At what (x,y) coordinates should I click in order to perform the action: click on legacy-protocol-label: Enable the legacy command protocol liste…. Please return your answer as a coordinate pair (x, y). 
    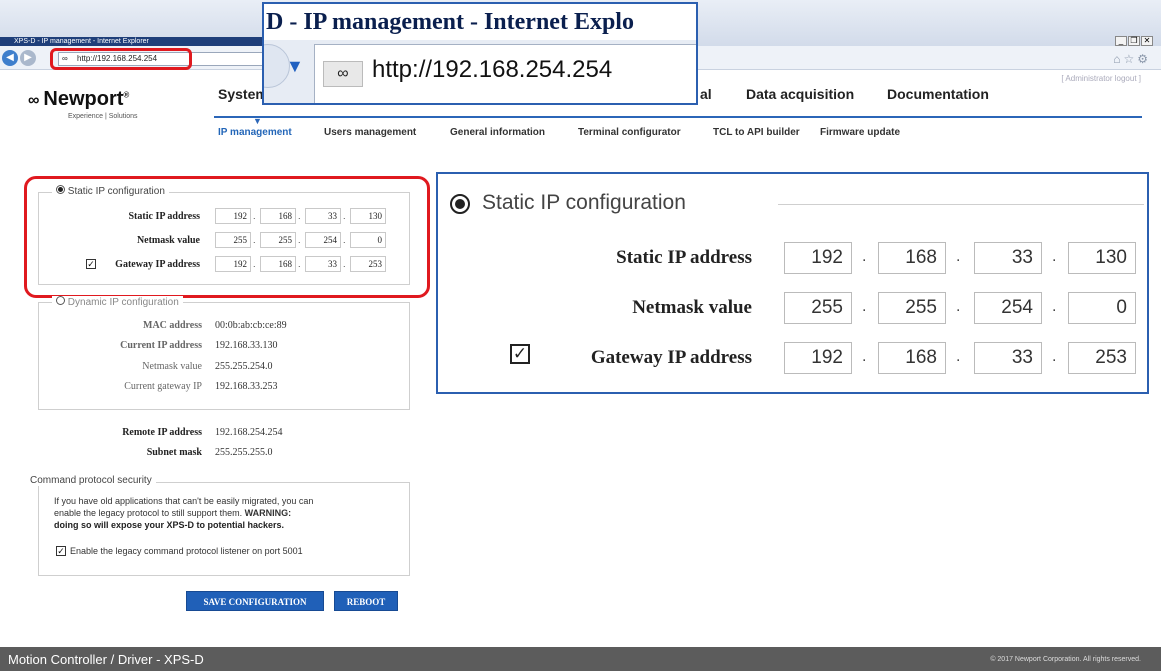
    Looking at the image, I should click on (186, 551).